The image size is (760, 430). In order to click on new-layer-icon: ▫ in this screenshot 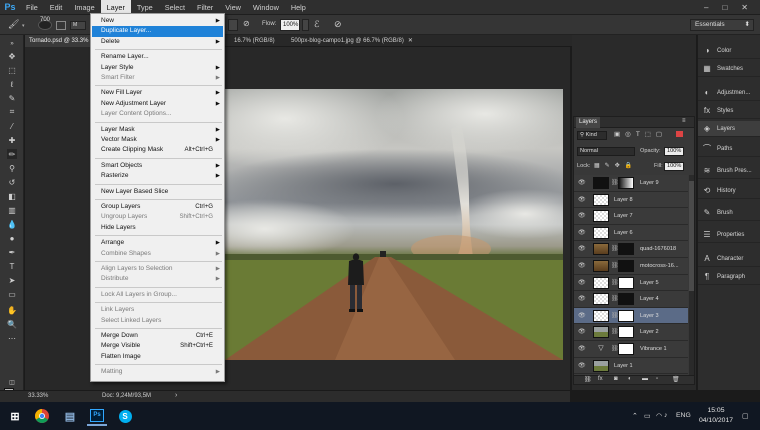, I will do `click(657, 379)`.